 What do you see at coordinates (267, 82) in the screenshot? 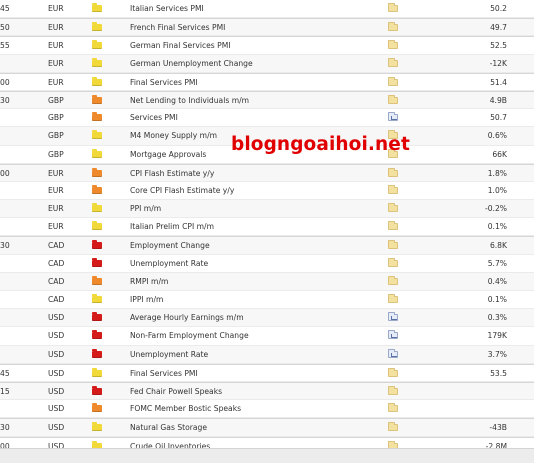
I see `calendar-row: 00 EUR Final Services PMI 51.4` at bounding box center [267, 82].